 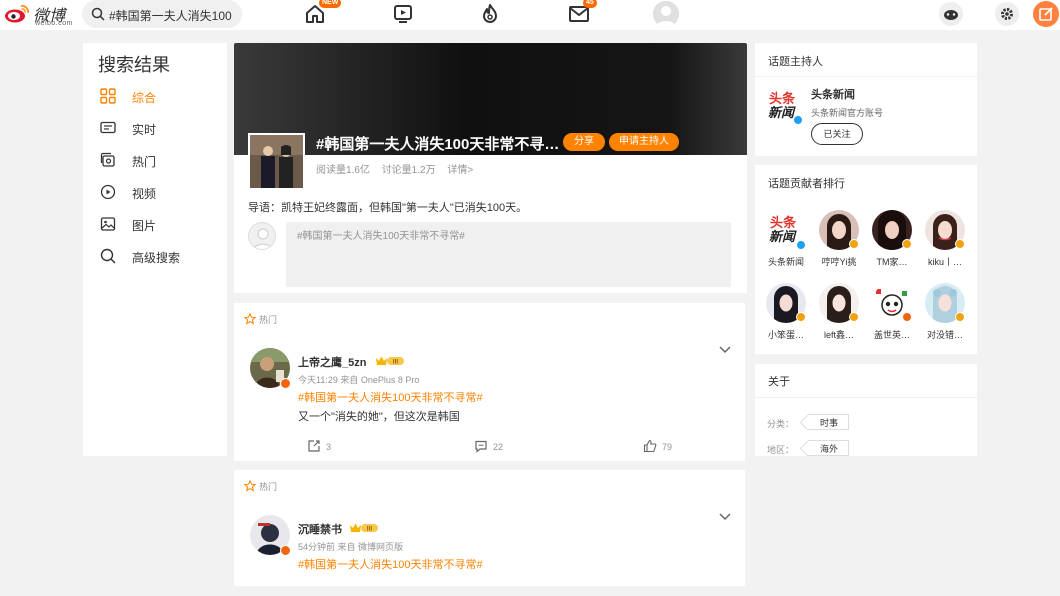 What do you see at coordinates (144, 226) in the screenshot?
I see `sidebar-item-label: 图片` at bounding box center [144, 226].